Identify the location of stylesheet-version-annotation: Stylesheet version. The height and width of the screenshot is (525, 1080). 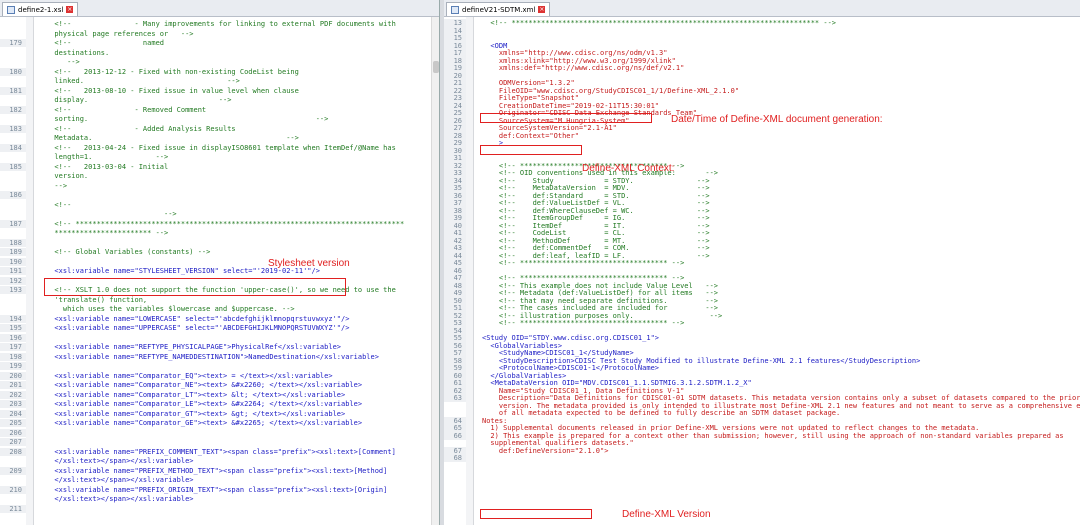
(309, 263).